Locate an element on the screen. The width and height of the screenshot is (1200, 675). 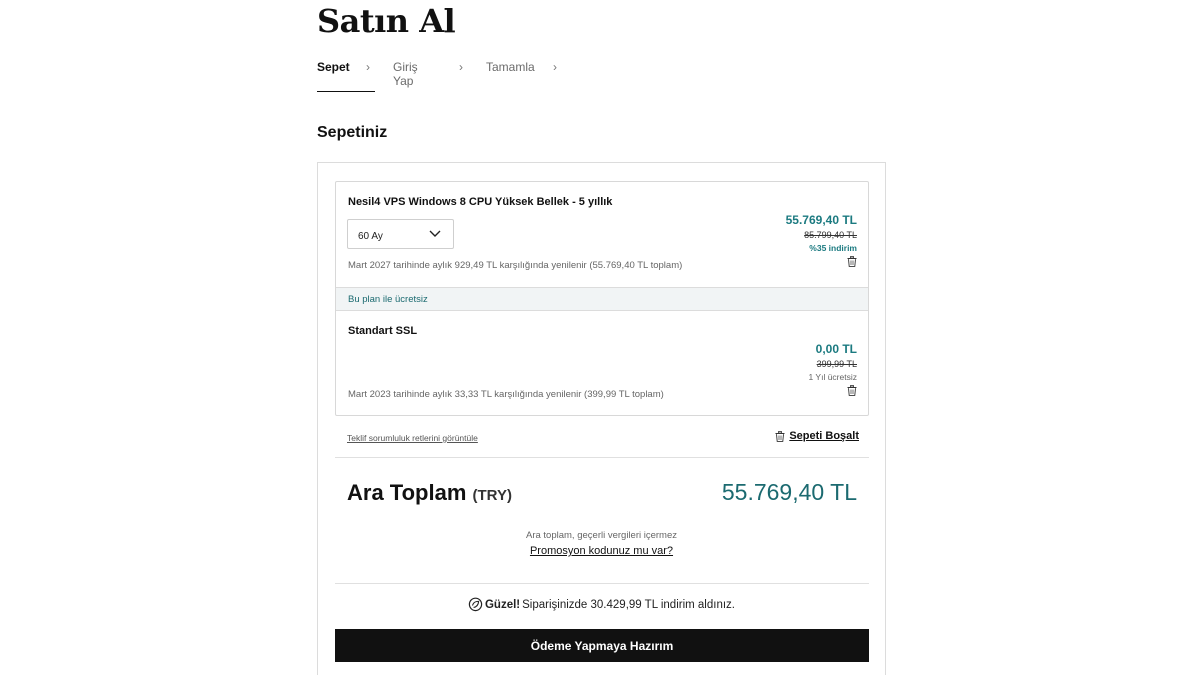
cart-heading: Sepetiniz is located at coordinates (352, 132).